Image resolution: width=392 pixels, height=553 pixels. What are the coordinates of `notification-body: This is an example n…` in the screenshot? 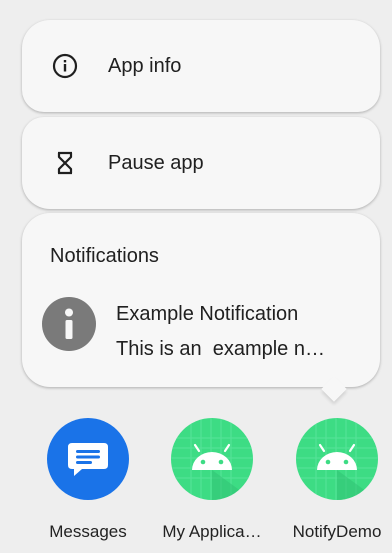 It's located at (220, 349).